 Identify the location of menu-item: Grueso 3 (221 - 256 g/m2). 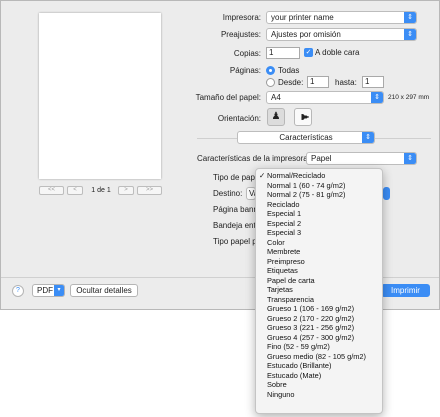
(319, 328).